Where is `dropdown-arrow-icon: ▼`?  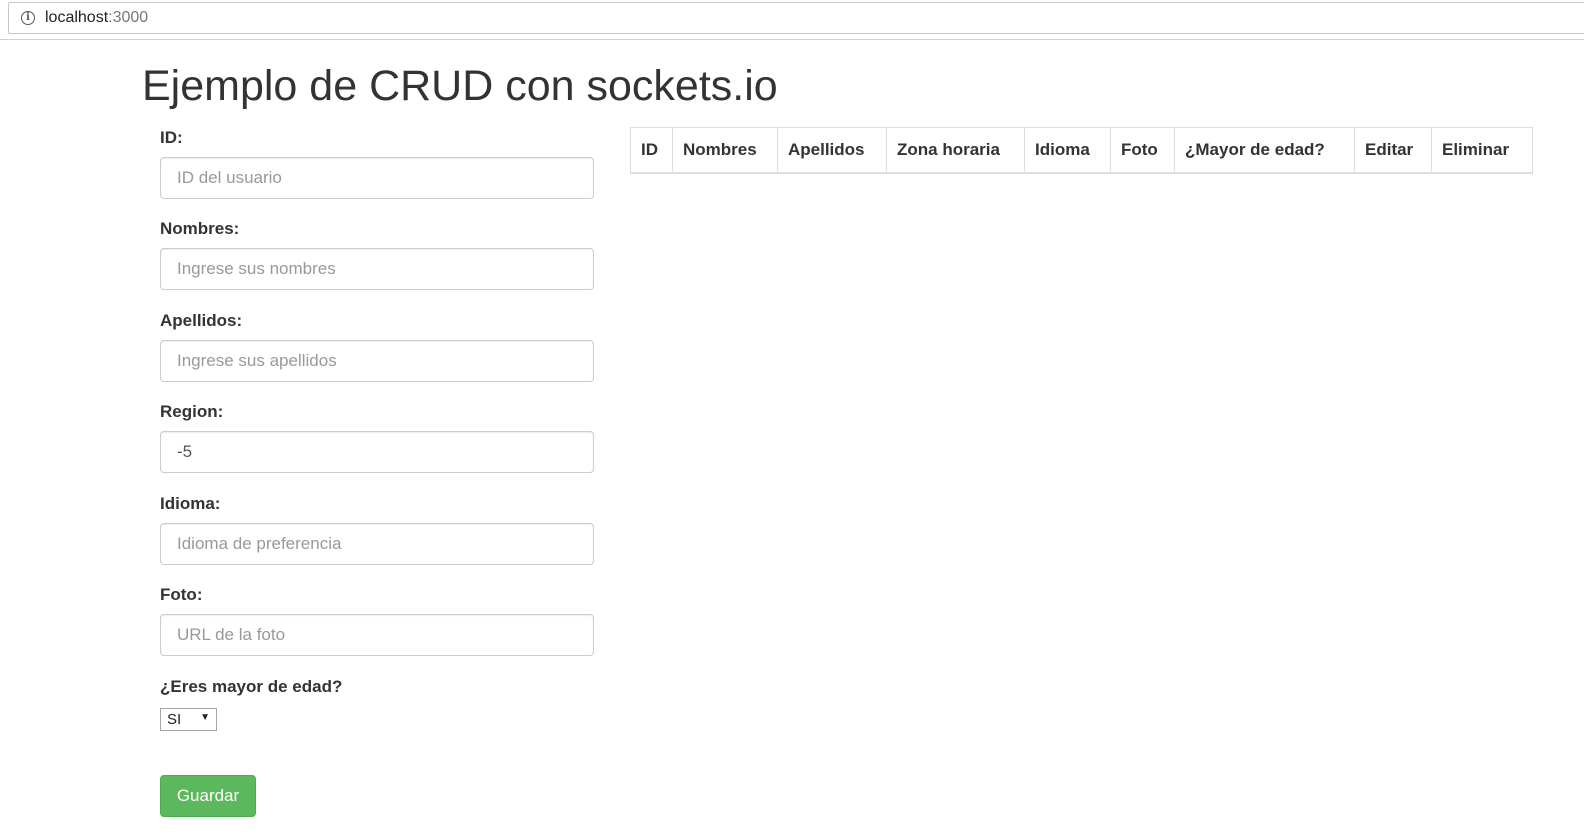 dropdown-arrow-icon: ▼ is located at coordinates (205, 717).